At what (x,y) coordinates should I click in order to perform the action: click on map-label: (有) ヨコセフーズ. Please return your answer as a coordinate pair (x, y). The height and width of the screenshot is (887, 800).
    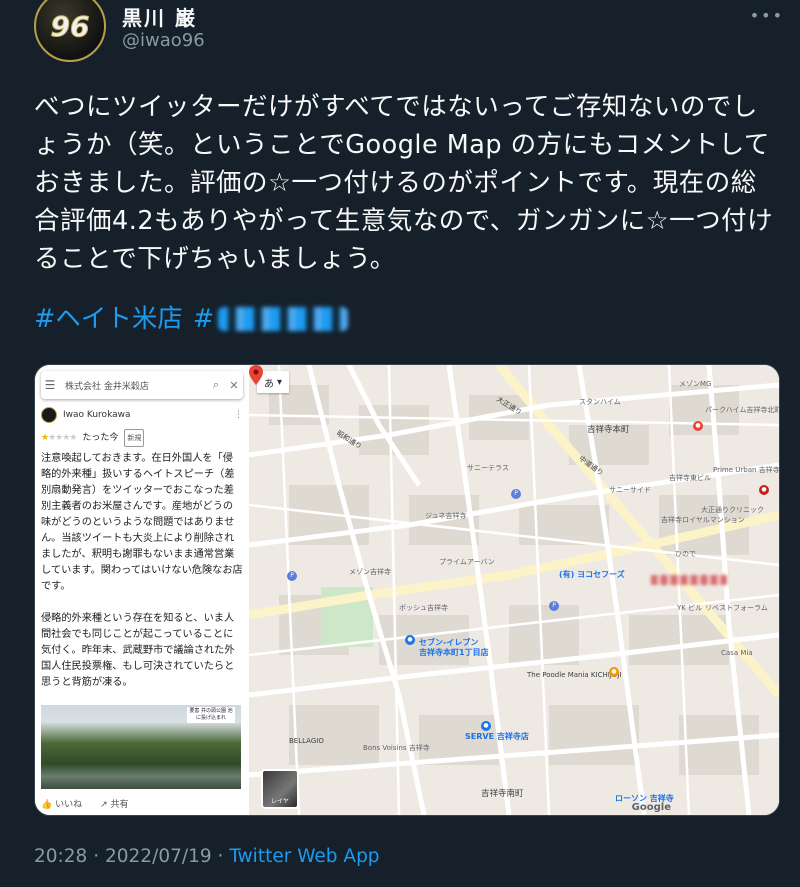
    Looking at the image, I should click on (592, 574).